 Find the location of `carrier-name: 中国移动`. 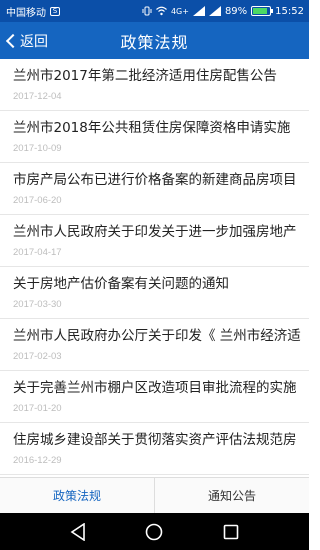

carrier-name: 中国移动 is located at coordinates (26, 13).